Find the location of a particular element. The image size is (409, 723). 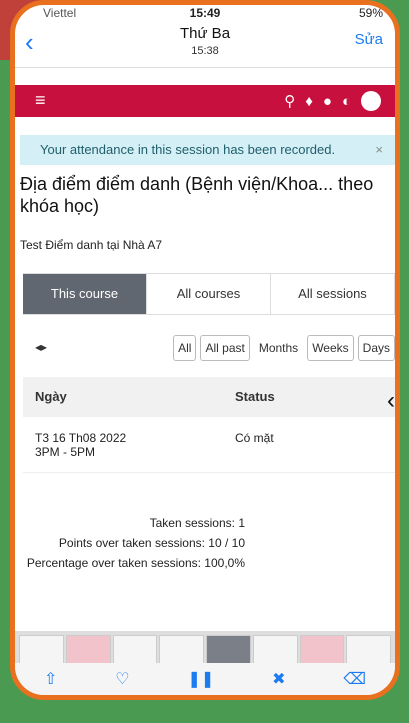

globe-icon: ◐ is located at coordinates (346, 101).